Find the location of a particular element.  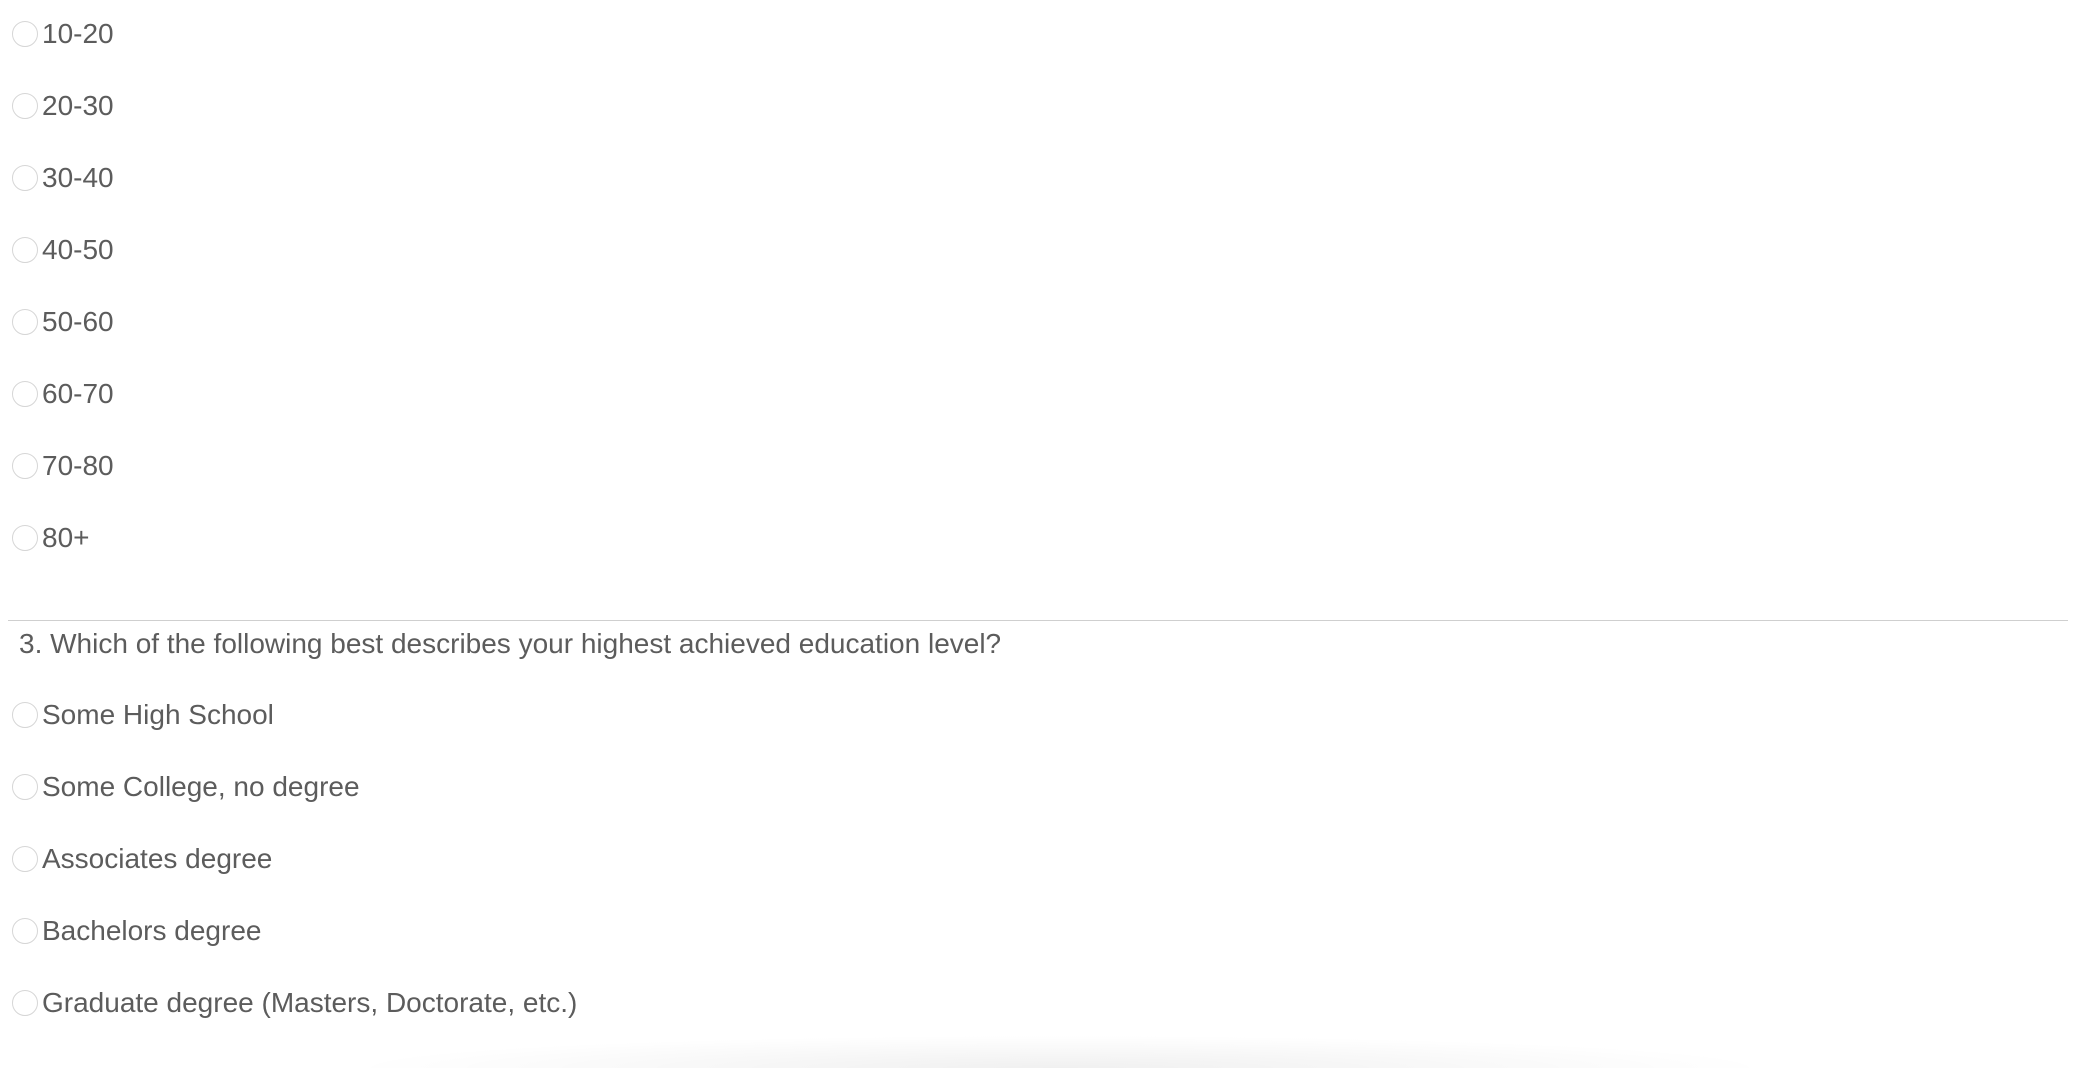

age-option-70-80: 70-80 is located at coordinates (63, 466).